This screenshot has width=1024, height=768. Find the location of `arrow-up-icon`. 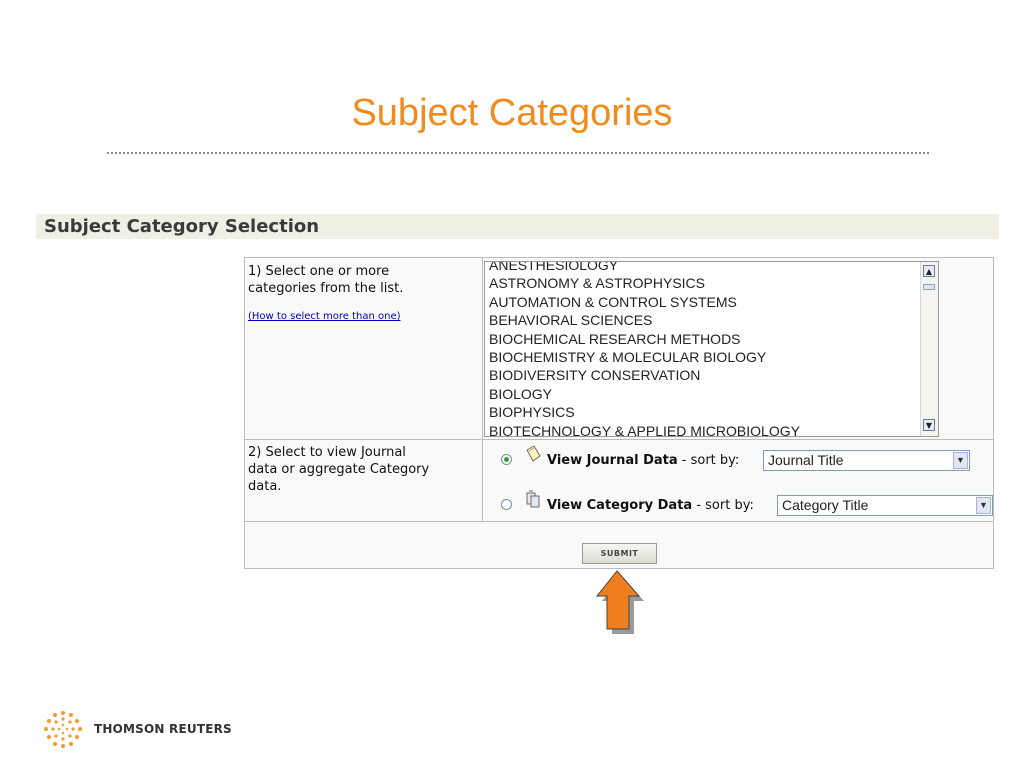

arrow-up-icon is located at coordinates (619, 602).